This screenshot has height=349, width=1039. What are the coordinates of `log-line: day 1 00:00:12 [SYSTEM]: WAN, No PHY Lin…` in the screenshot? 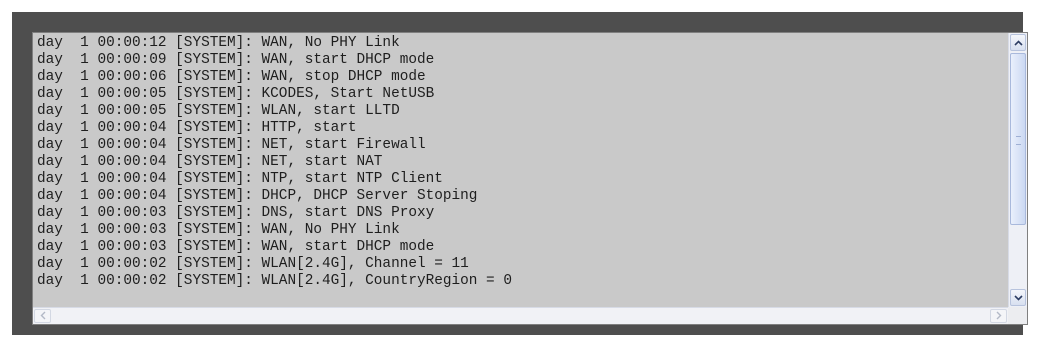 It's located at (218, 43).